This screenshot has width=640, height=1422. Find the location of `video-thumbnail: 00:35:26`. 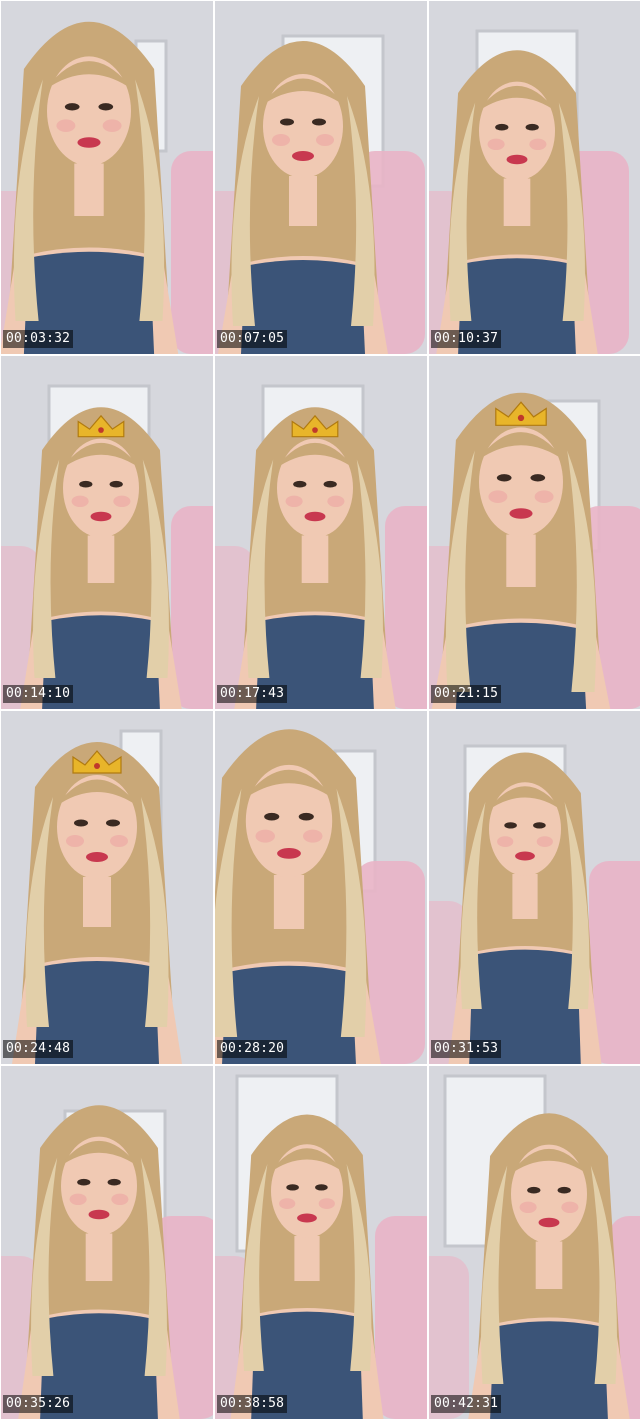

video-thumbnail: 00:35:26 is located at coordinates (107, 1242).